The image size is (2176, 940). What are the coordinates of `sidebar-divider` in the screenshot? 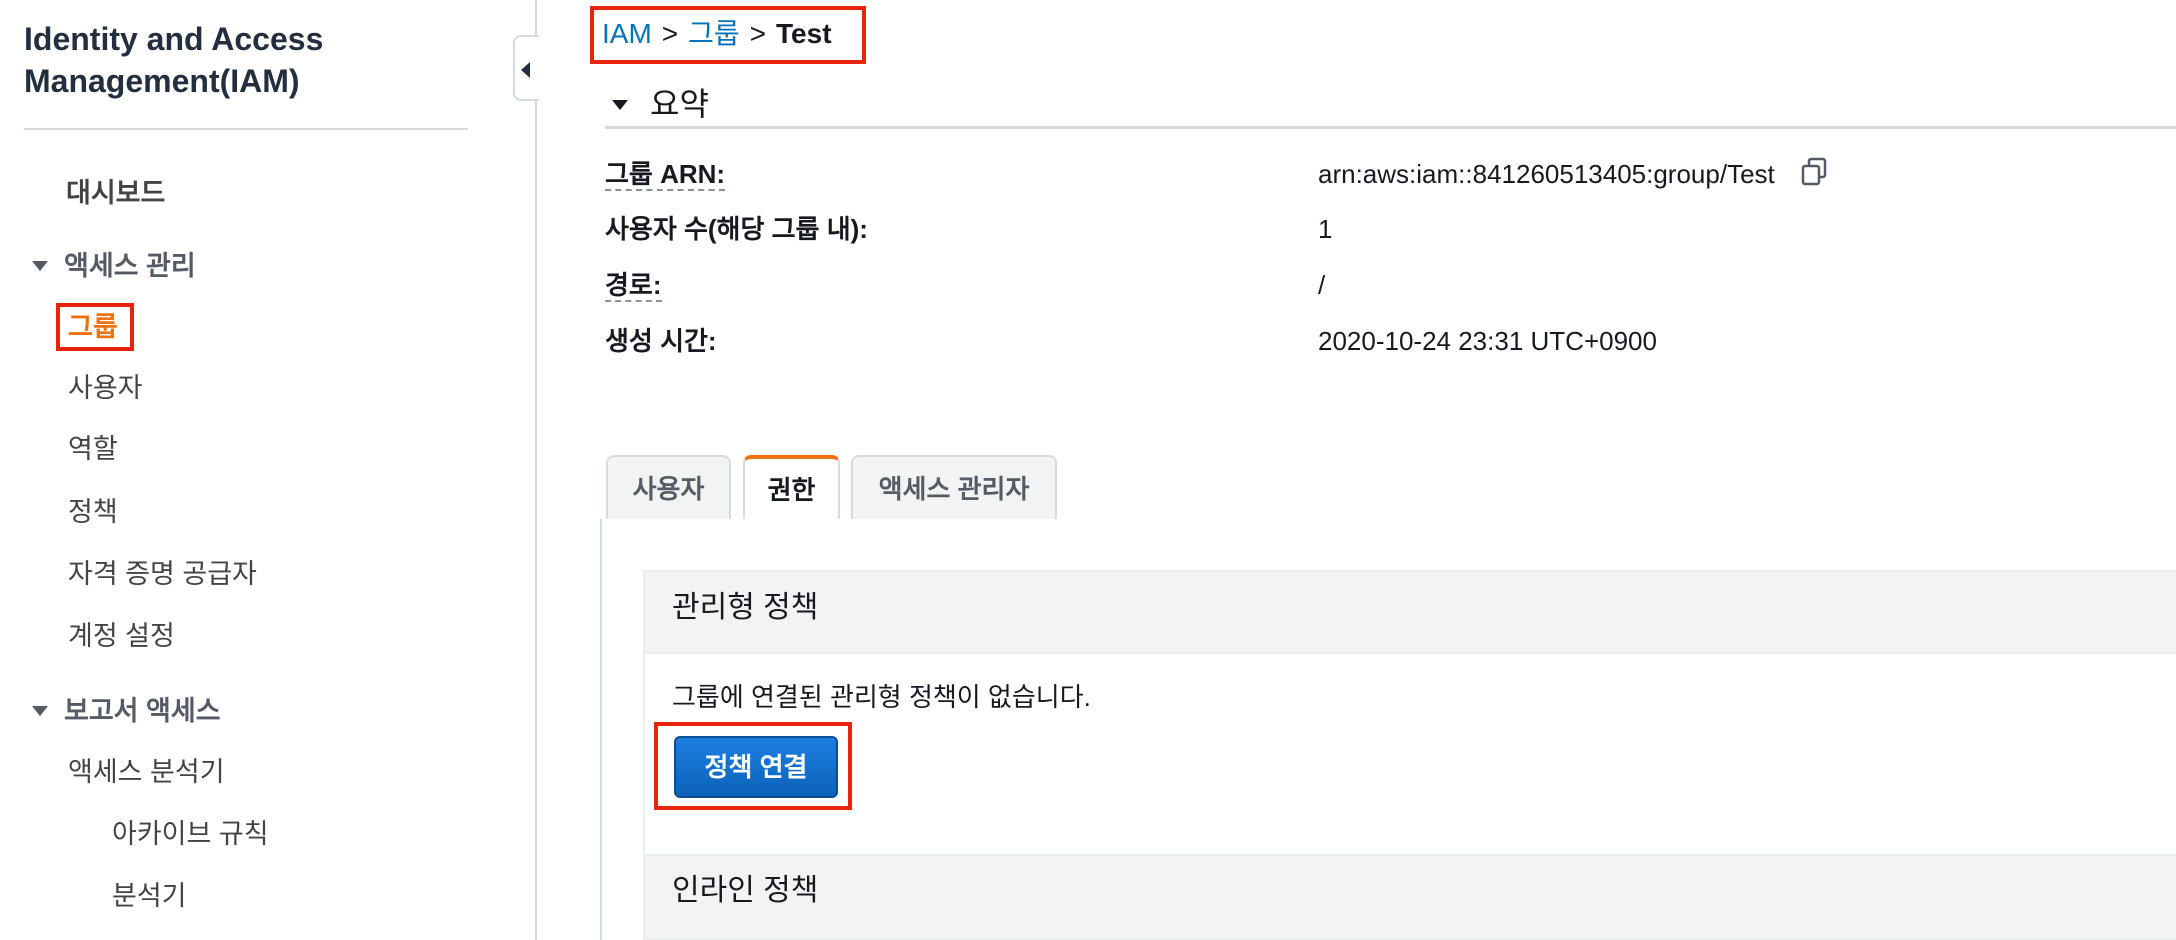 It's located at (246, 129).